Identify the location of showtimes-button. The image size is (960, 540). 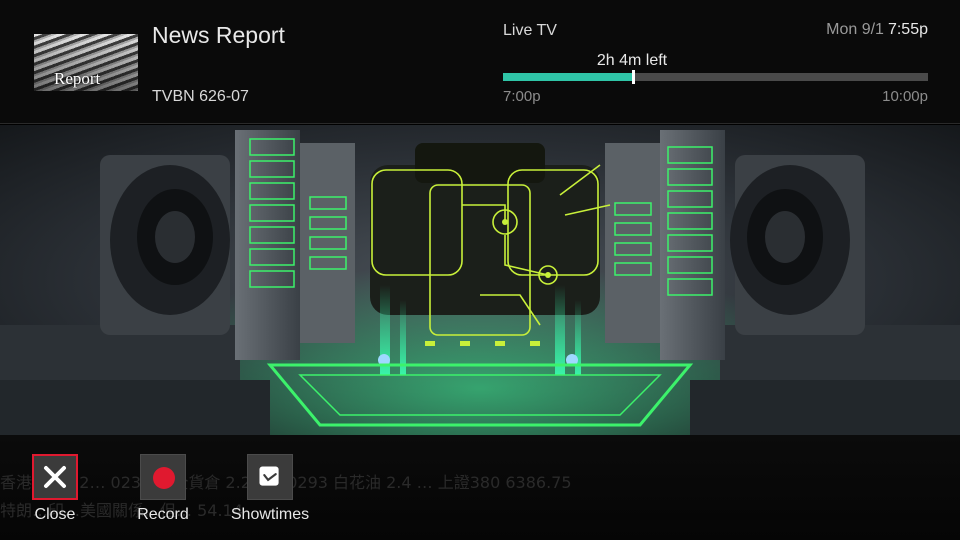
(270, 477).